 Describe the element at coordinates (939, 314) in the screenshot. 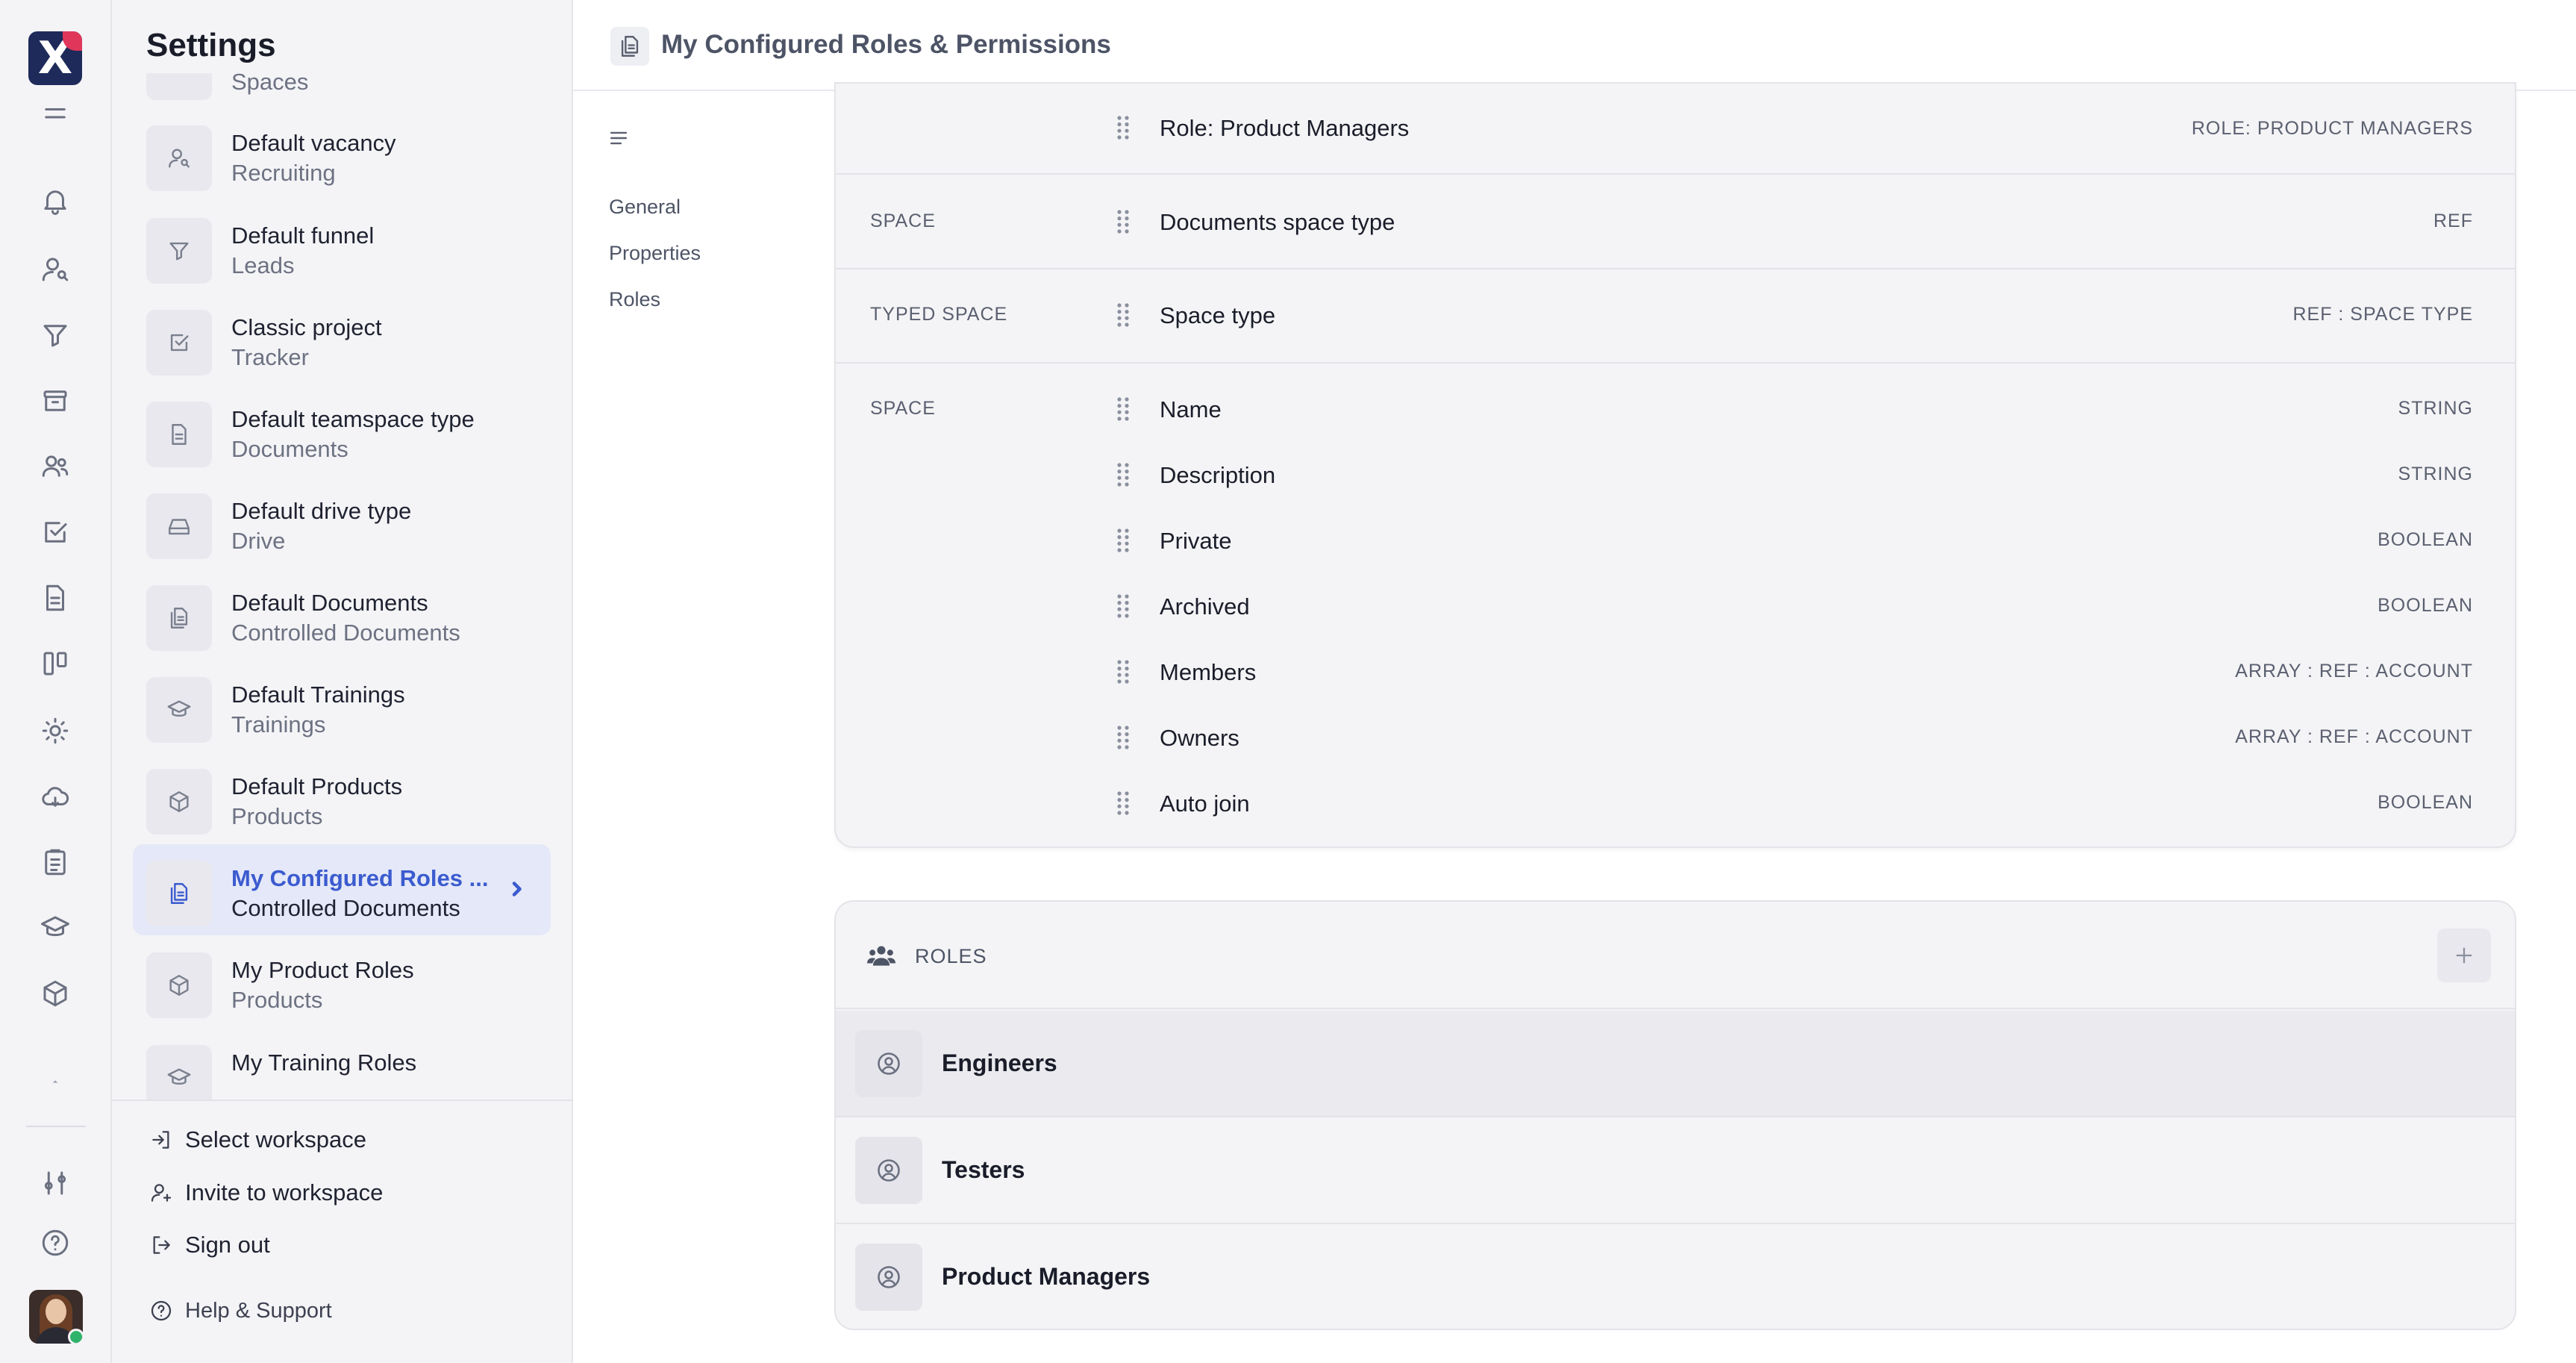

I see `property-group: TYPED SPACE` at that location.